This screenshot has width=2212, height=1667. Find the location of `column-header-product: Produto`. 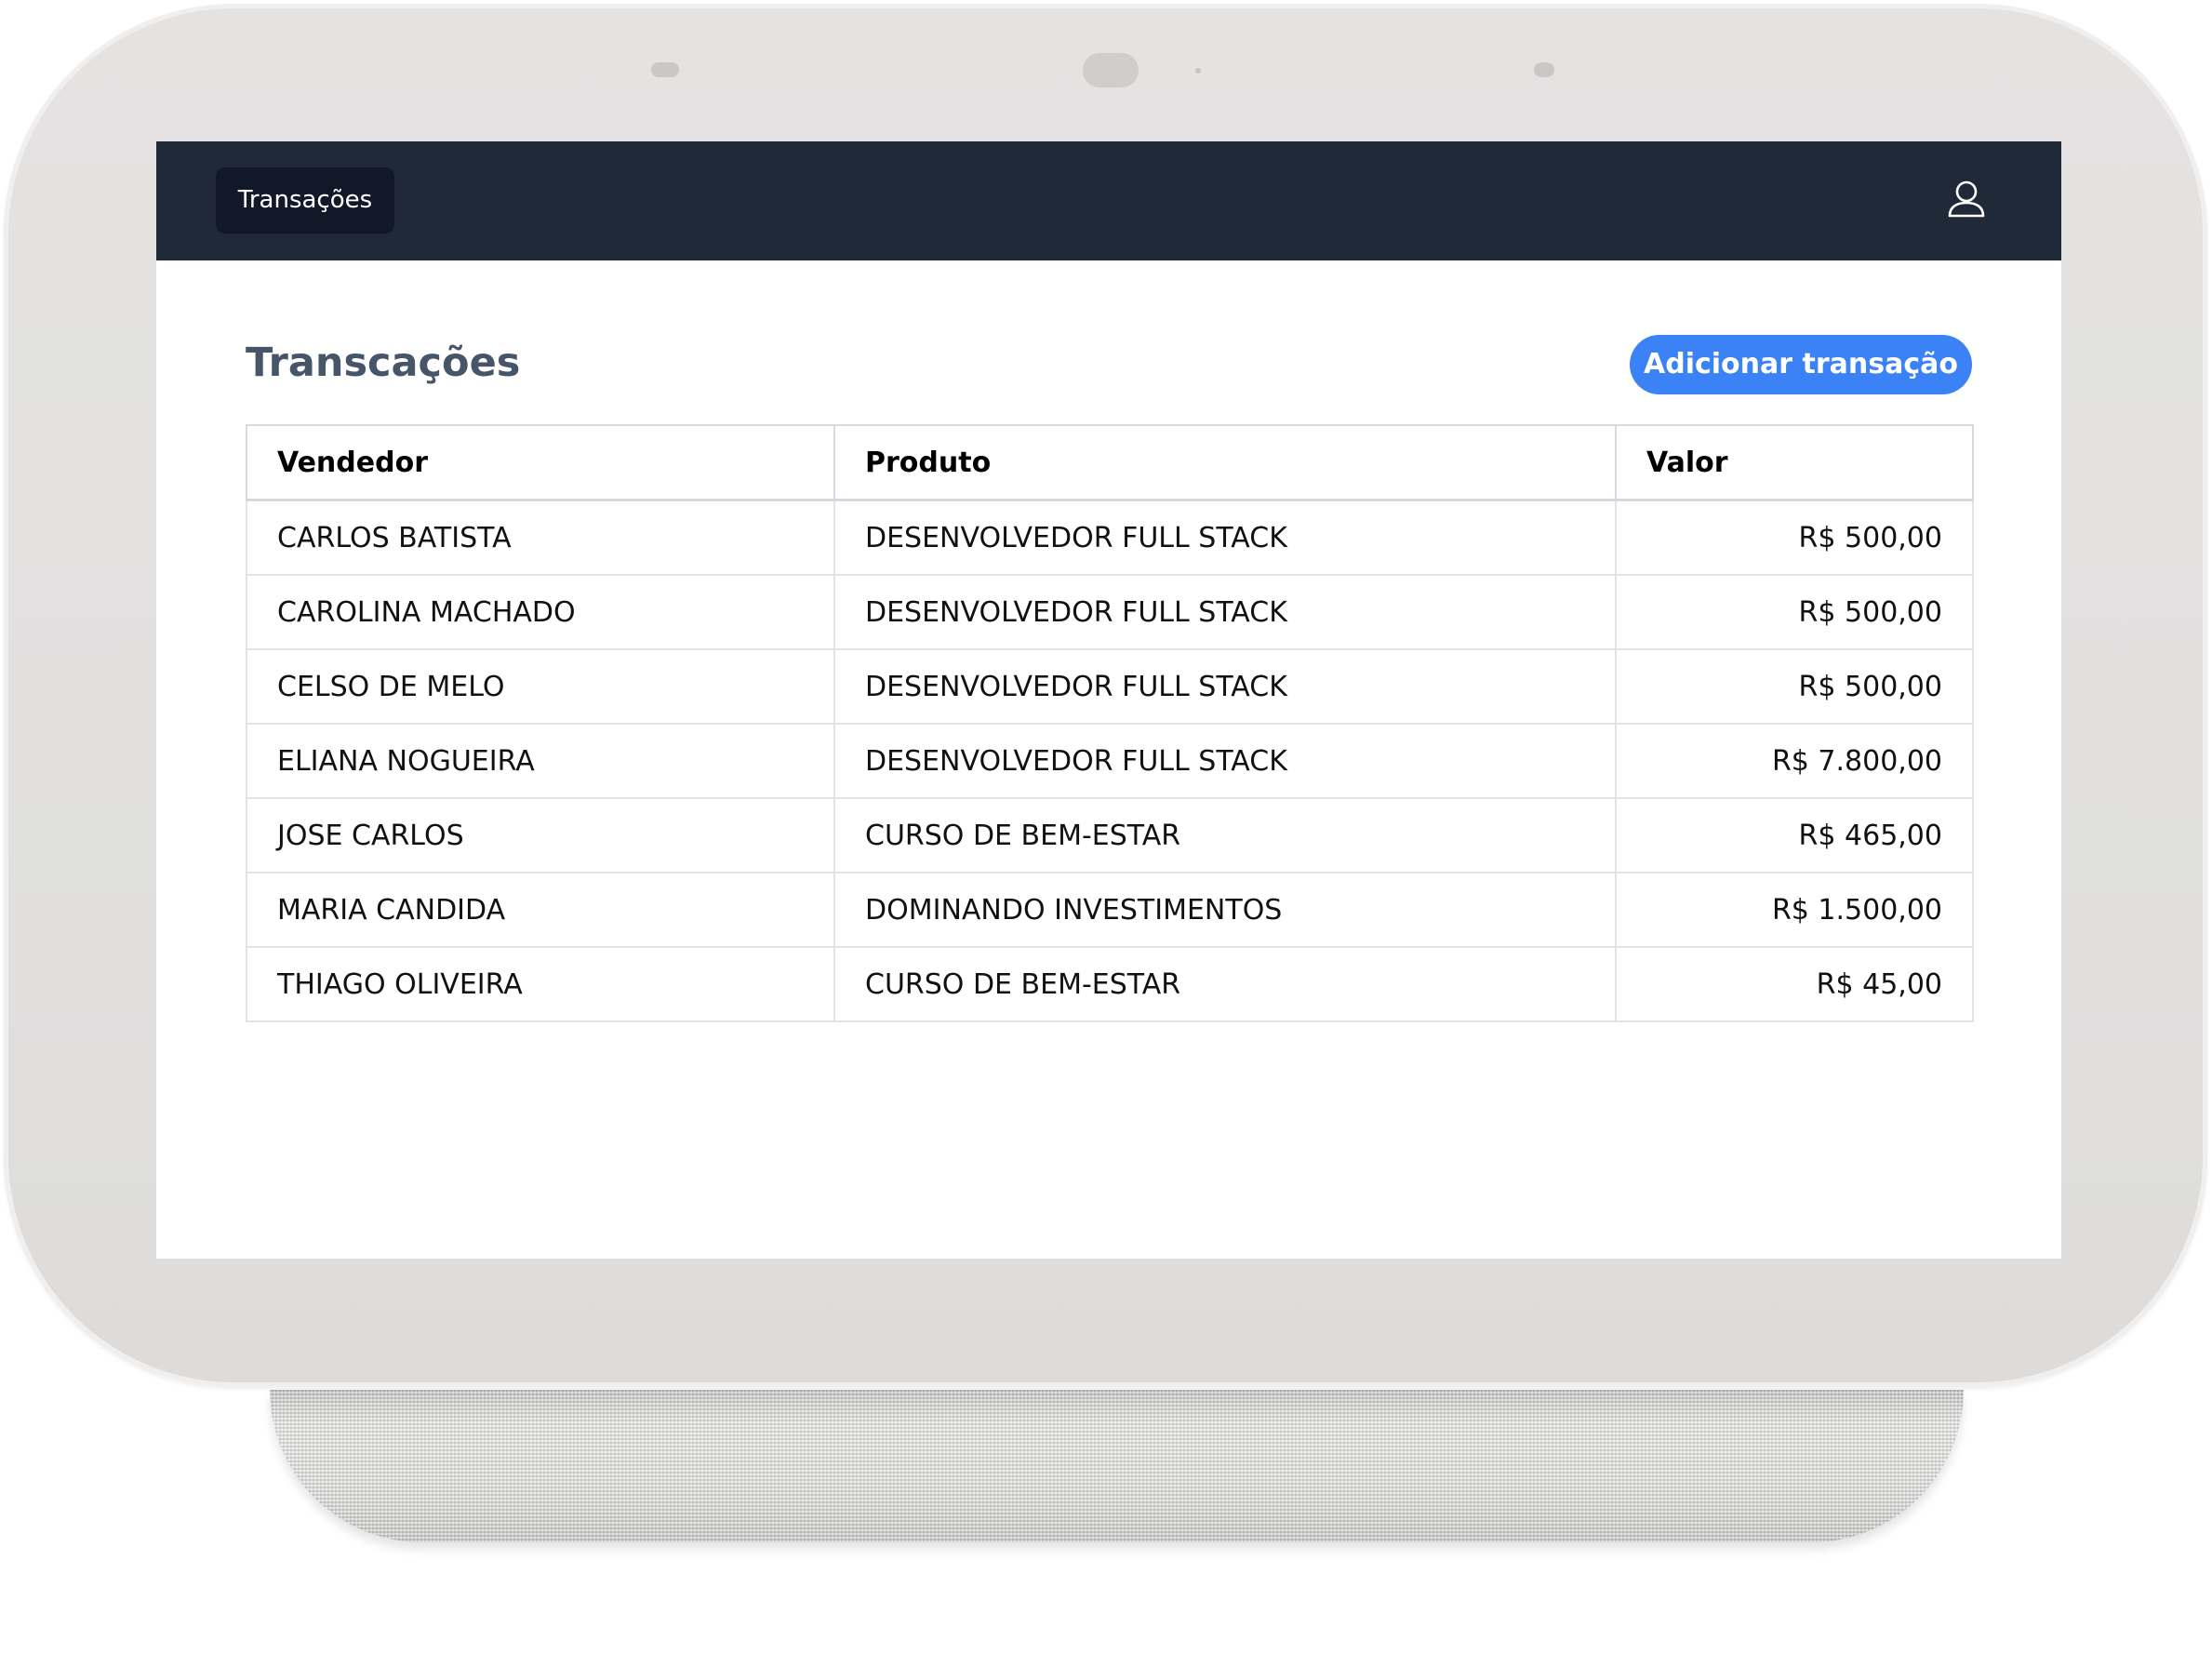

column-header-product: Produto is located at coordinates (1225, 462).